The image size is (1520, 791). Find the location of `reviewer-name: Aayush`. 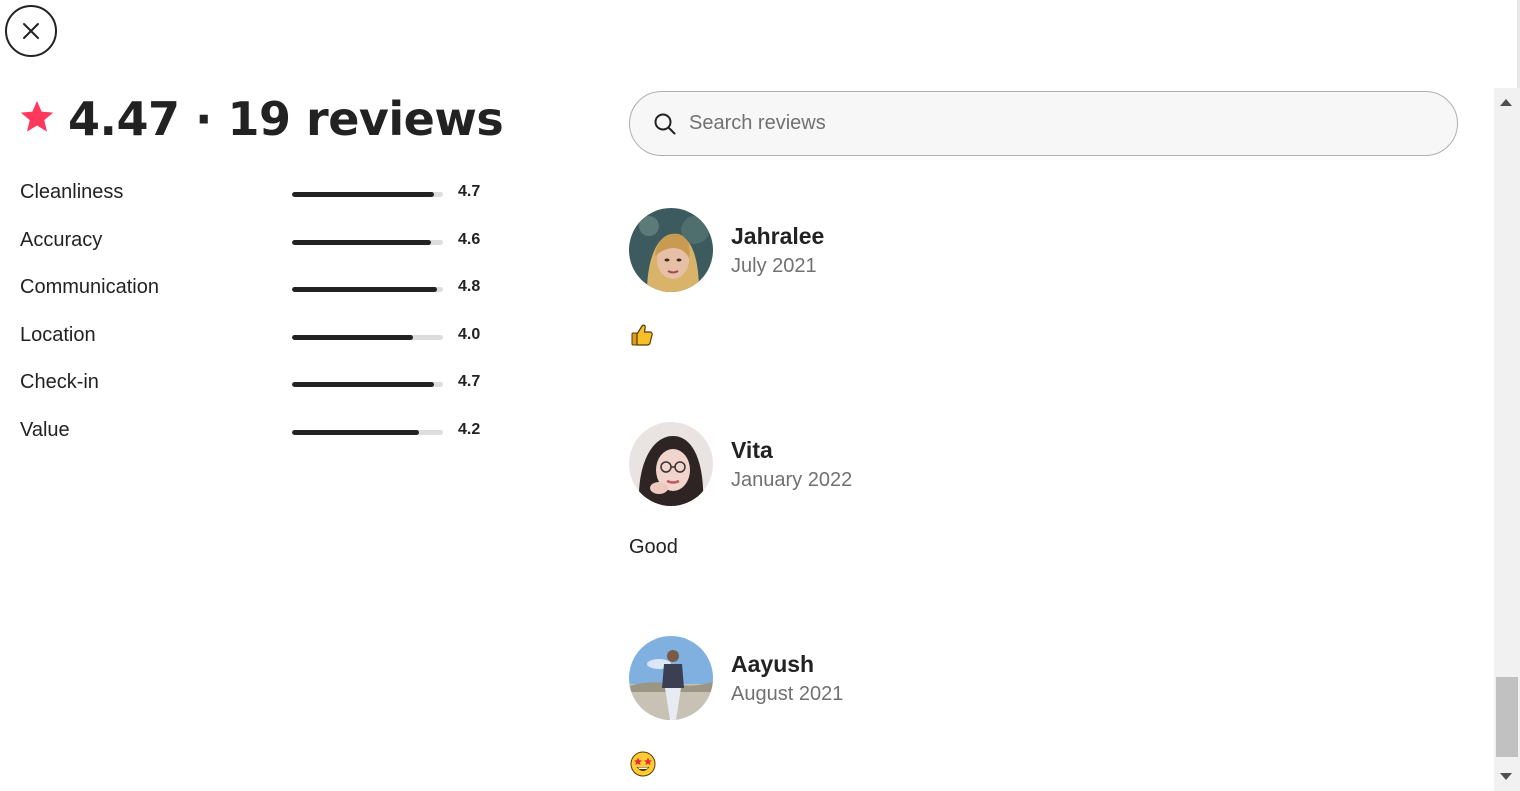

reviewer-name: Aayush is located at coordinates (773, 663).